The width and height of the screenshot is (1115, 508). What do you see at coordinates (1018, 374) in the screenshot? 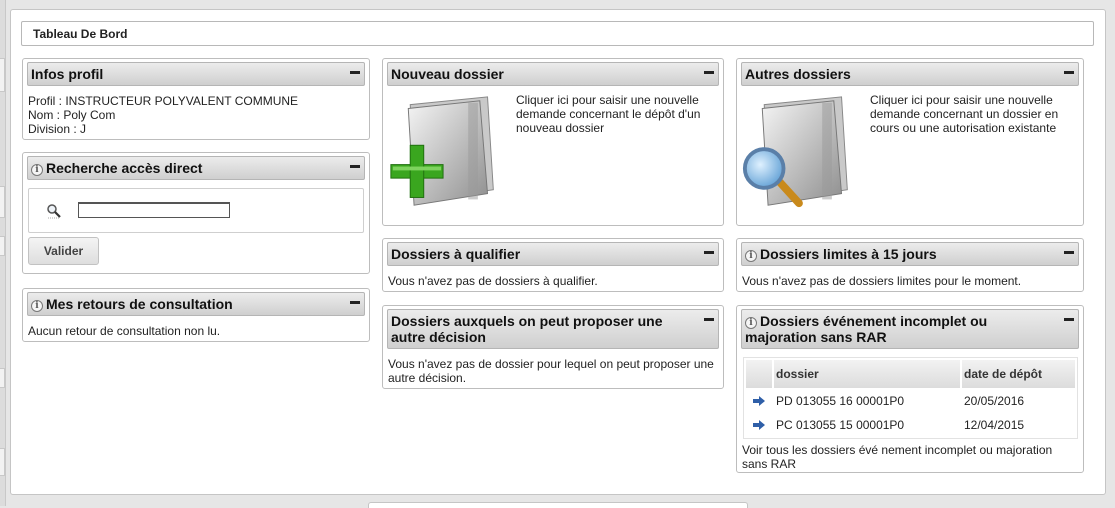
I see `table-header-date: date de dépôt` at bounding box center [1018, 374].